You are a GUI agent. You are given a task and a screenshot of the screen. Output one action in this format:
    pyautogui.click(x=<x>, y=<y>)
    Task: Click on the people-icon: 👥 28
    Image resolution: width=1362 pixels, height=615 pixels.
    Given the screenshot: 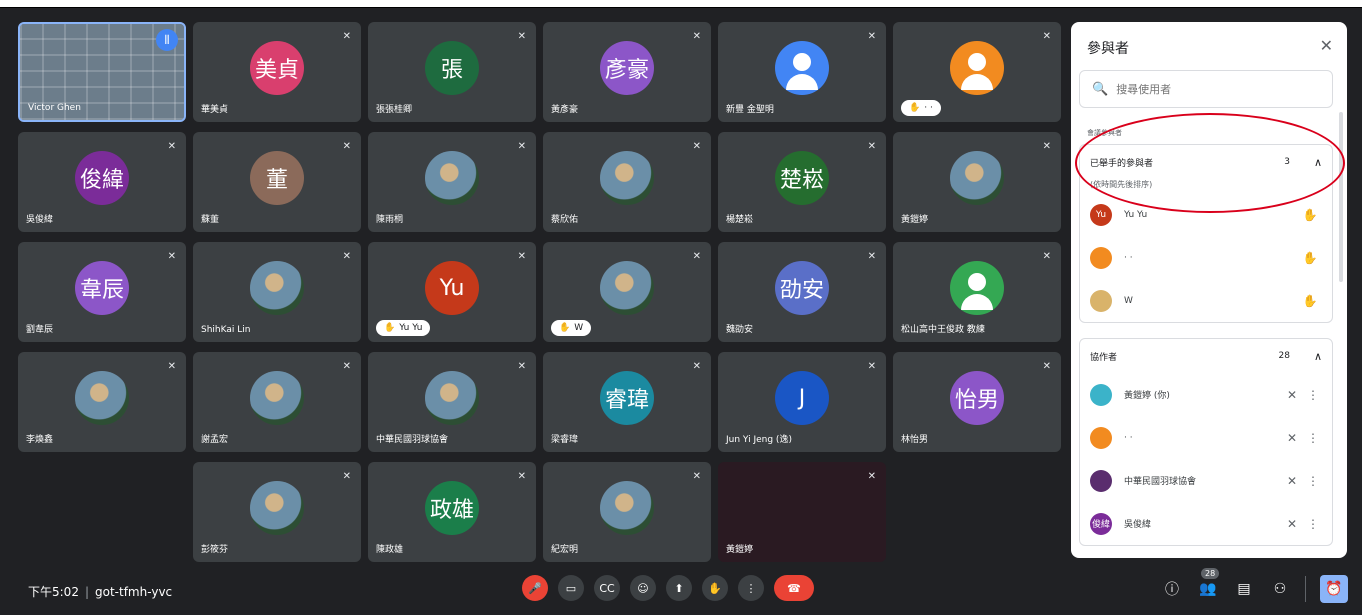 What is the action you would take?
    pyautogui.click(x=1208, y=584)
    